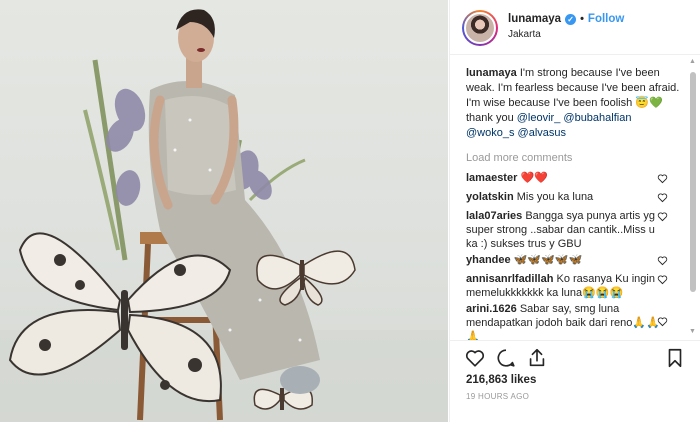  What do you see at coordinates (501, 380) in the screenshot?
I see `likes-count: 216,863 likes` at bounding box center [501, 380].